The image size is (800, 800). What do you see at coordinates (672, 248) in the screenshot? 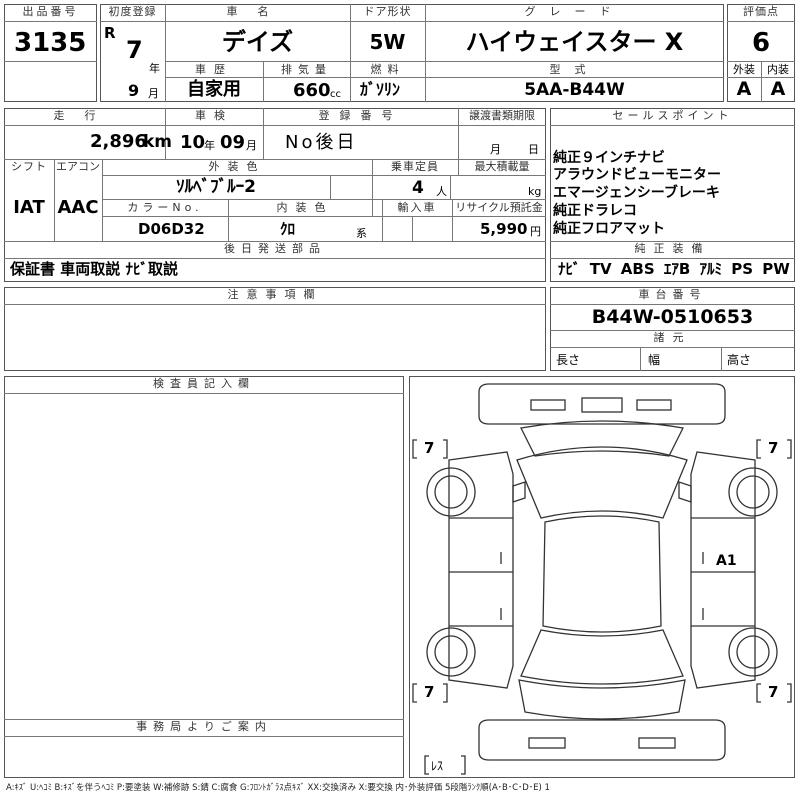
I see `equipment-label: 純正装備` at bounding box center [672, 248].